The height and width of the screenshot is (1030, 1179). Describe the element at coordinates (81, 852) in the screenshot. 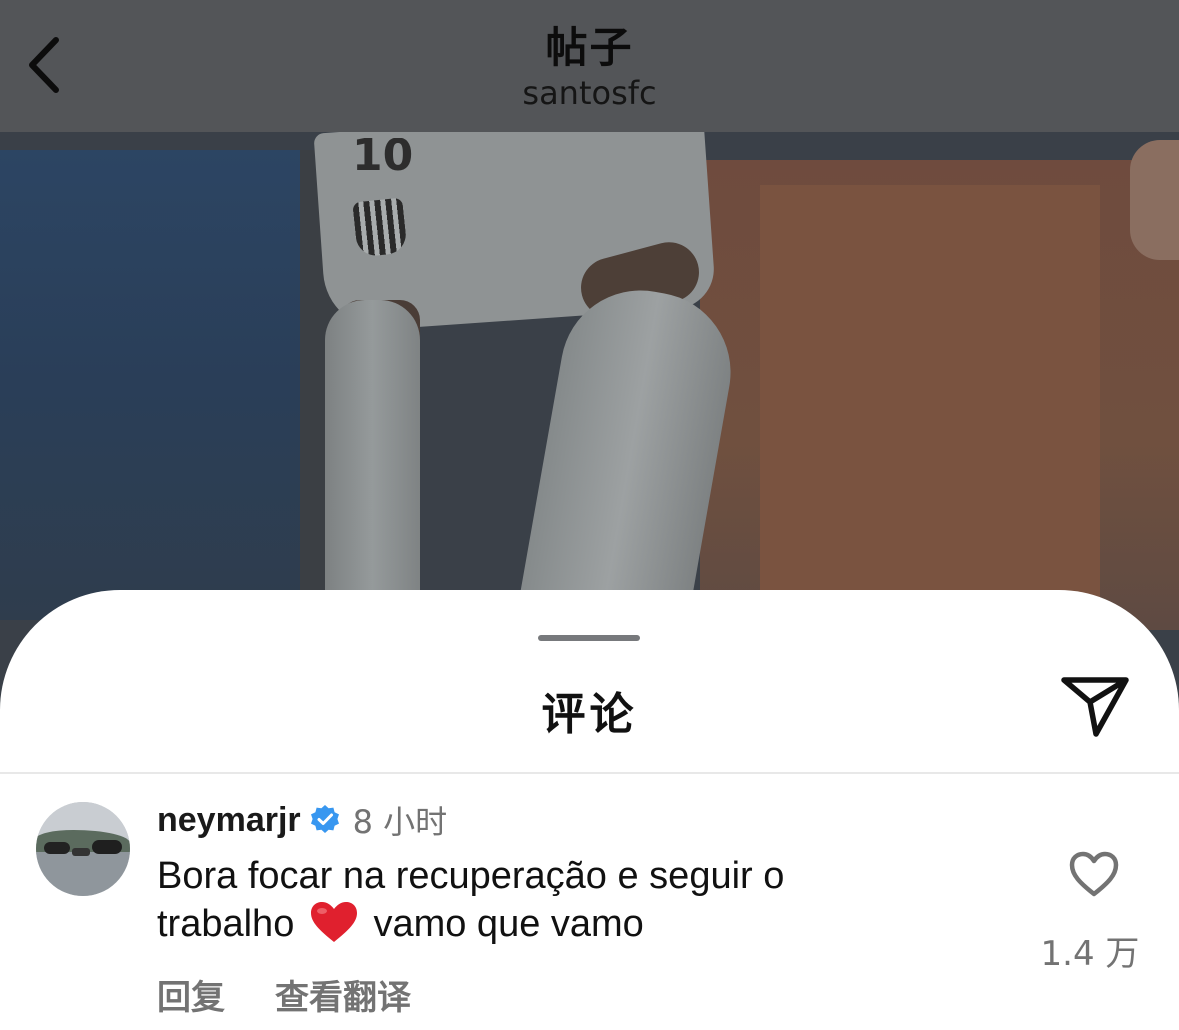

I see `avatar-car` at that location.